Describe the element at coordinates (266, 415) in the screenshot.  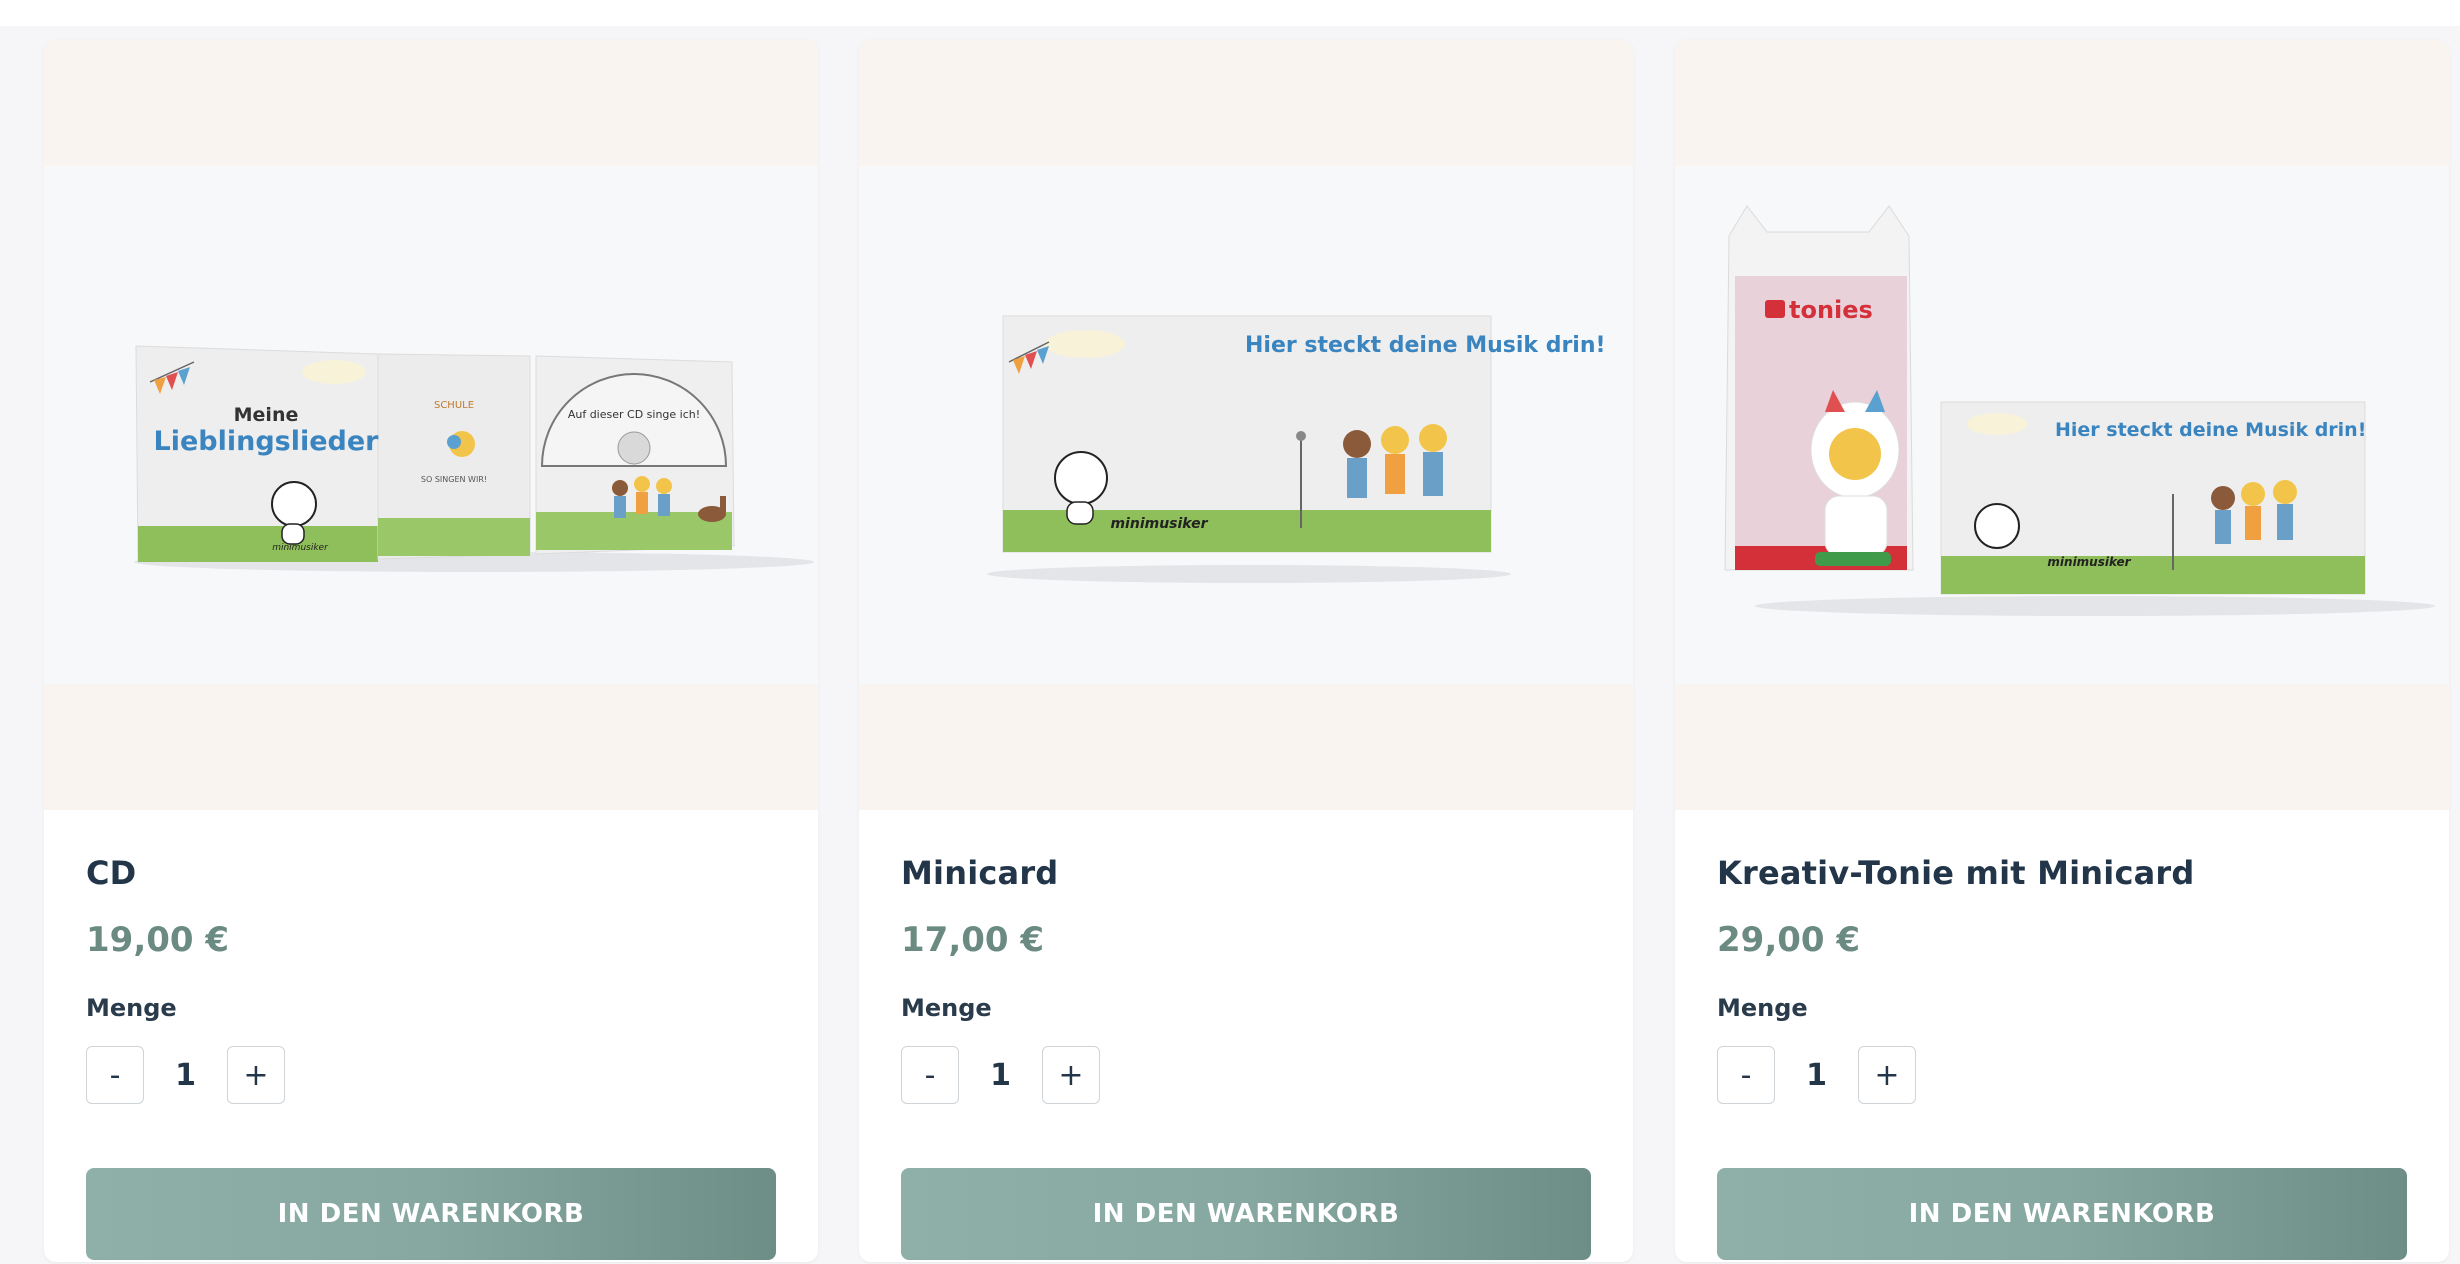
I see `cd-line1-text: Meine` at that location.